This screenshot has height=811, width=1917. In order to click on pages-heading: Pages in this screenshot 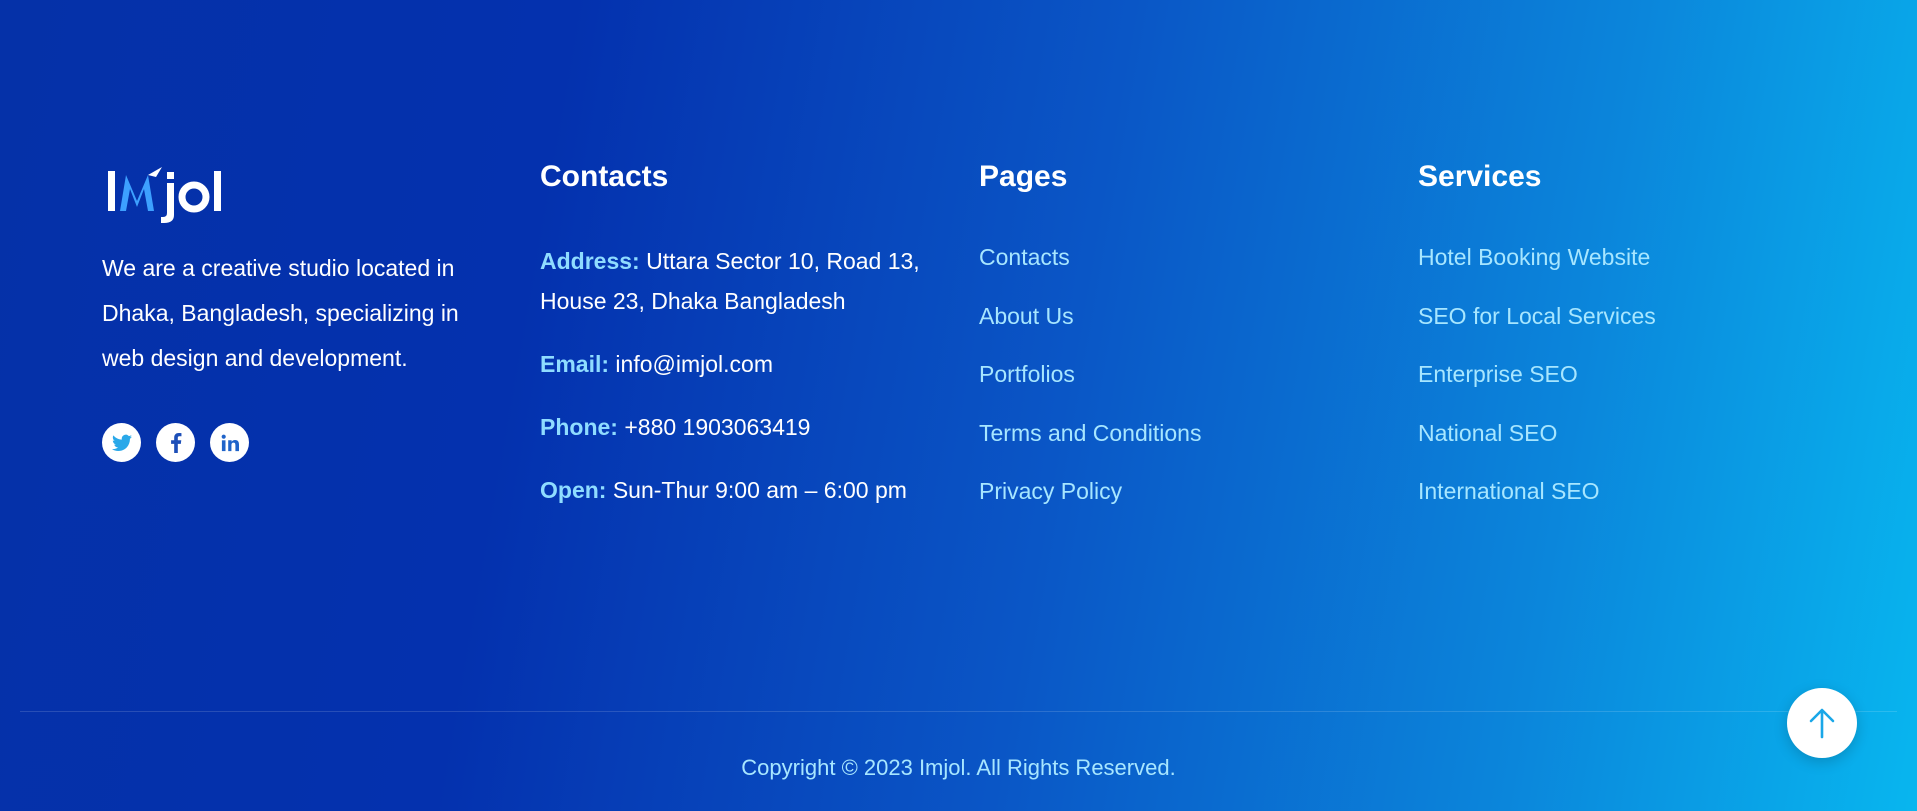, I will do `click(1023, 176)`.